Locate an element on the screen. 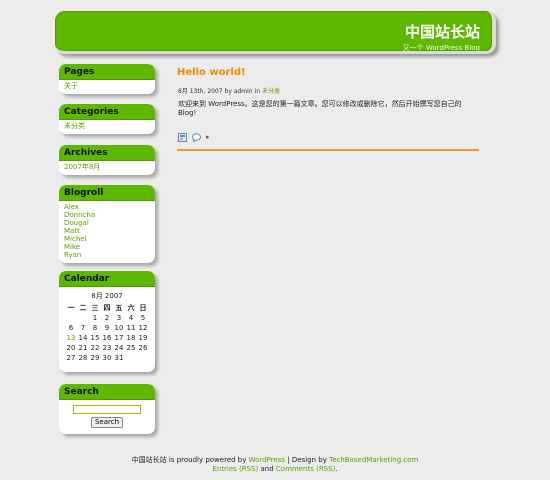  calendar-day: 23 is located at coordinates (107, 348).